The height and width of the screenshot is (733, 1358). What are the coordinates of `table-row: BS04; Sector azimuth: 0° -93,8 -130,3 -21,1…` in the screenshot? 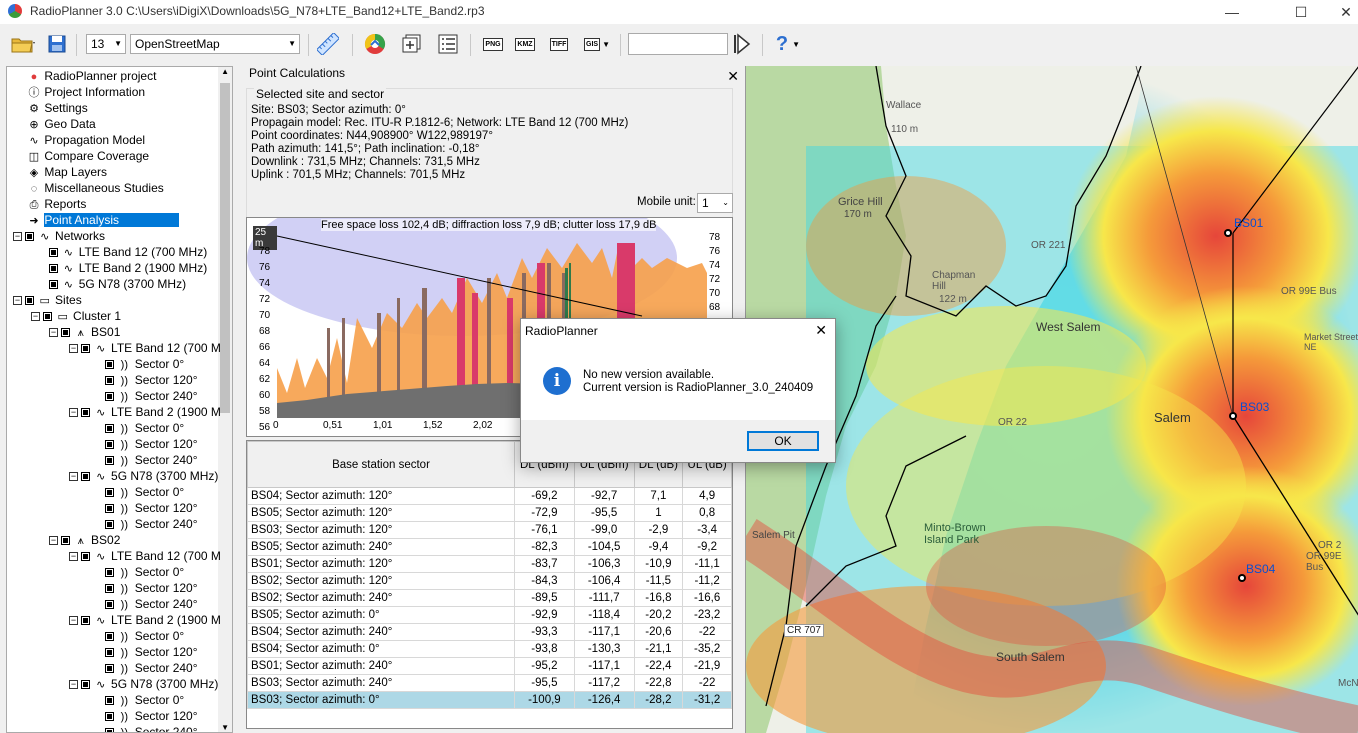 It's located at (489, 649).